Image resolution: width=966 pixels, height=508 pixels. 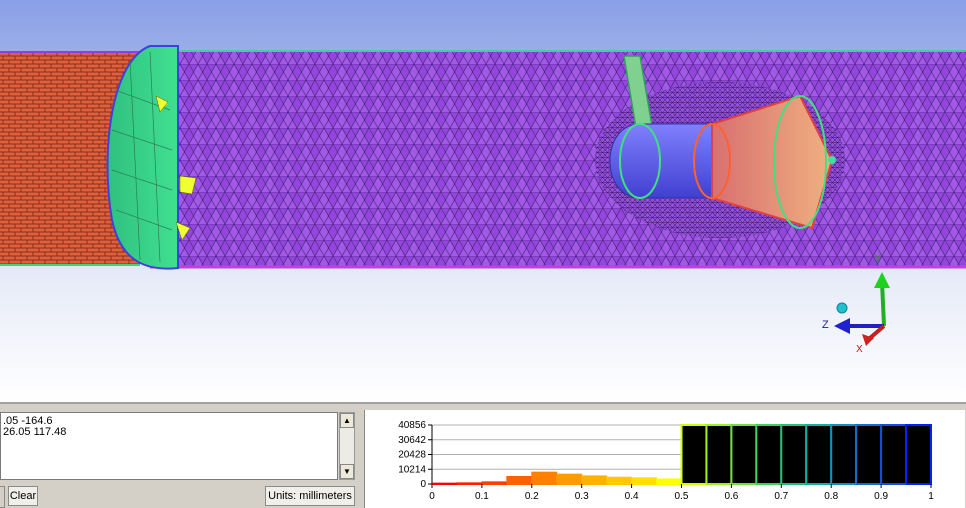 What do you see at coordinates (347, 446) in the screenshot?
I see `console-scrollbar: ▲ ▼` at bounding box center [347, 446].